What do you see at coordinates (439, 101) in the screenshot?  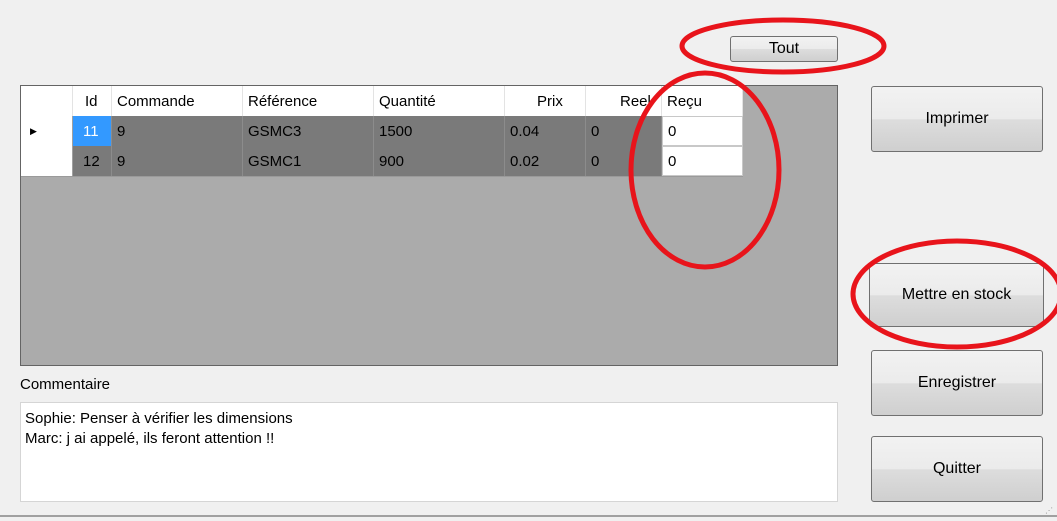 I see `column-header-quantite: Quantité` at bounding box center [439, 101].